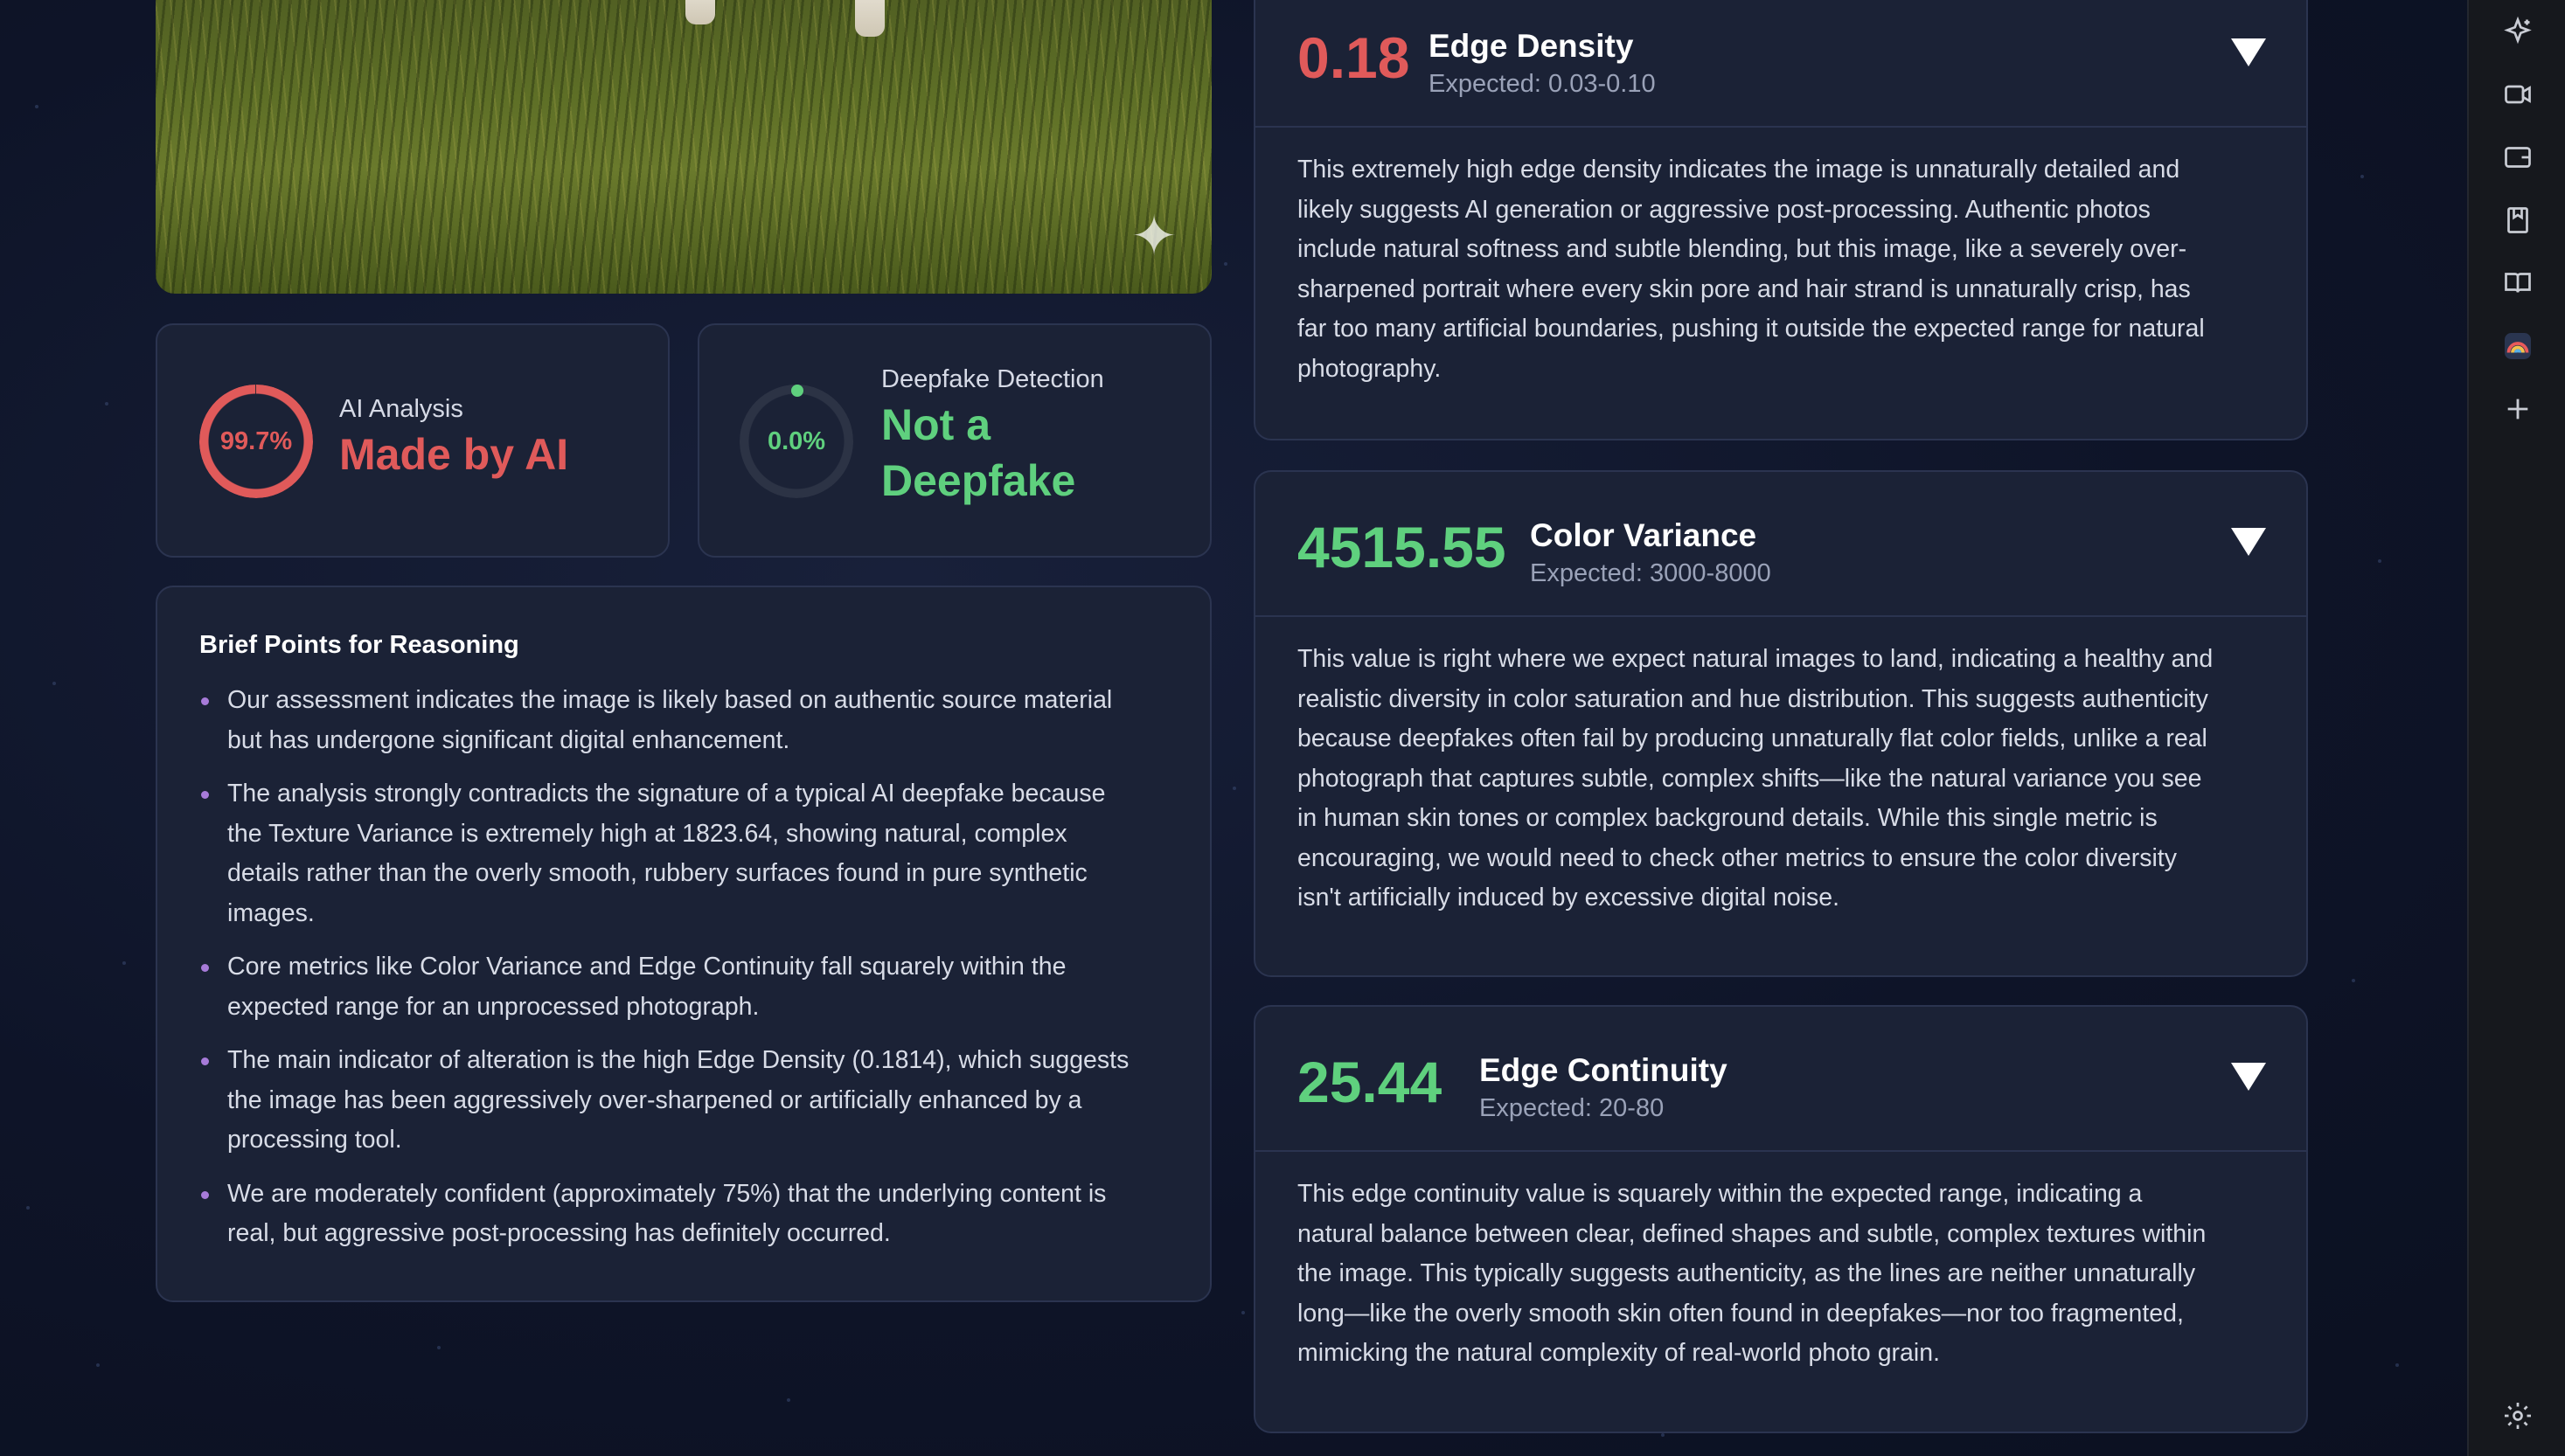 The image size is (2565, 1456). I want to click on settings-icon, so click(2517, 1415).